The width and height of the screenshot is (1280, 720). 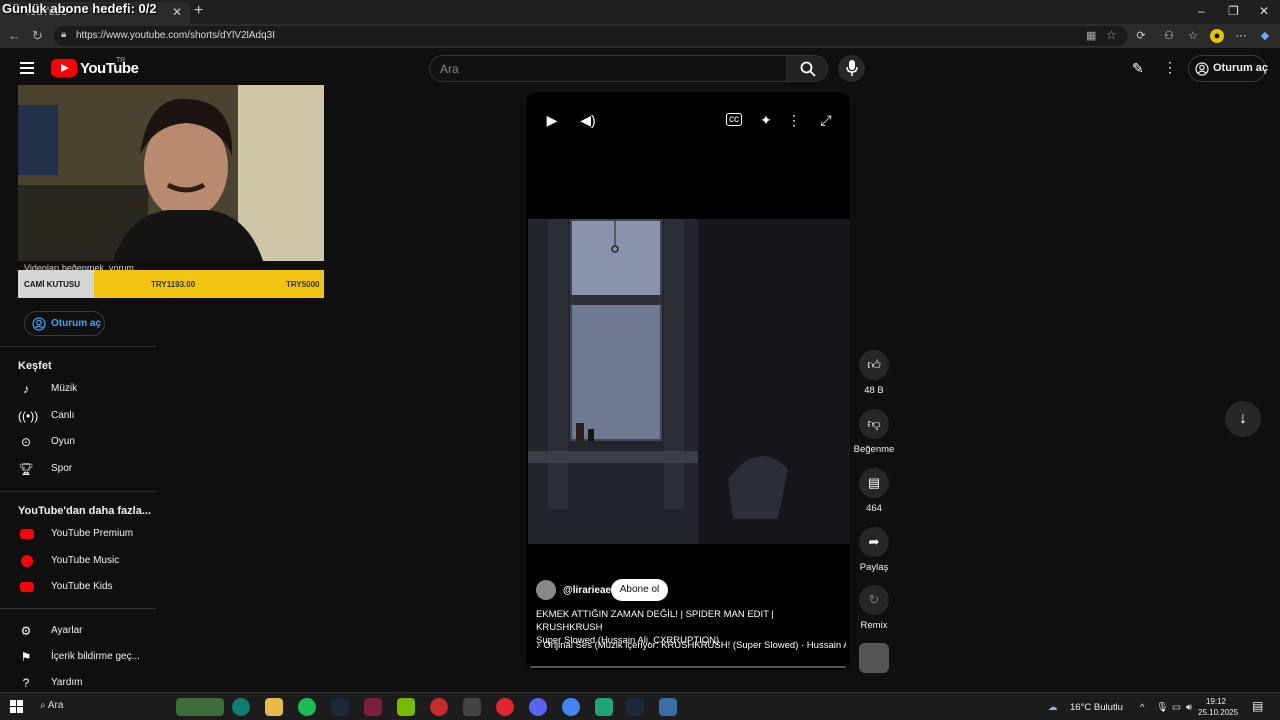 I want to click on channel-name: @lirarieae, so click(x=587, y=590).